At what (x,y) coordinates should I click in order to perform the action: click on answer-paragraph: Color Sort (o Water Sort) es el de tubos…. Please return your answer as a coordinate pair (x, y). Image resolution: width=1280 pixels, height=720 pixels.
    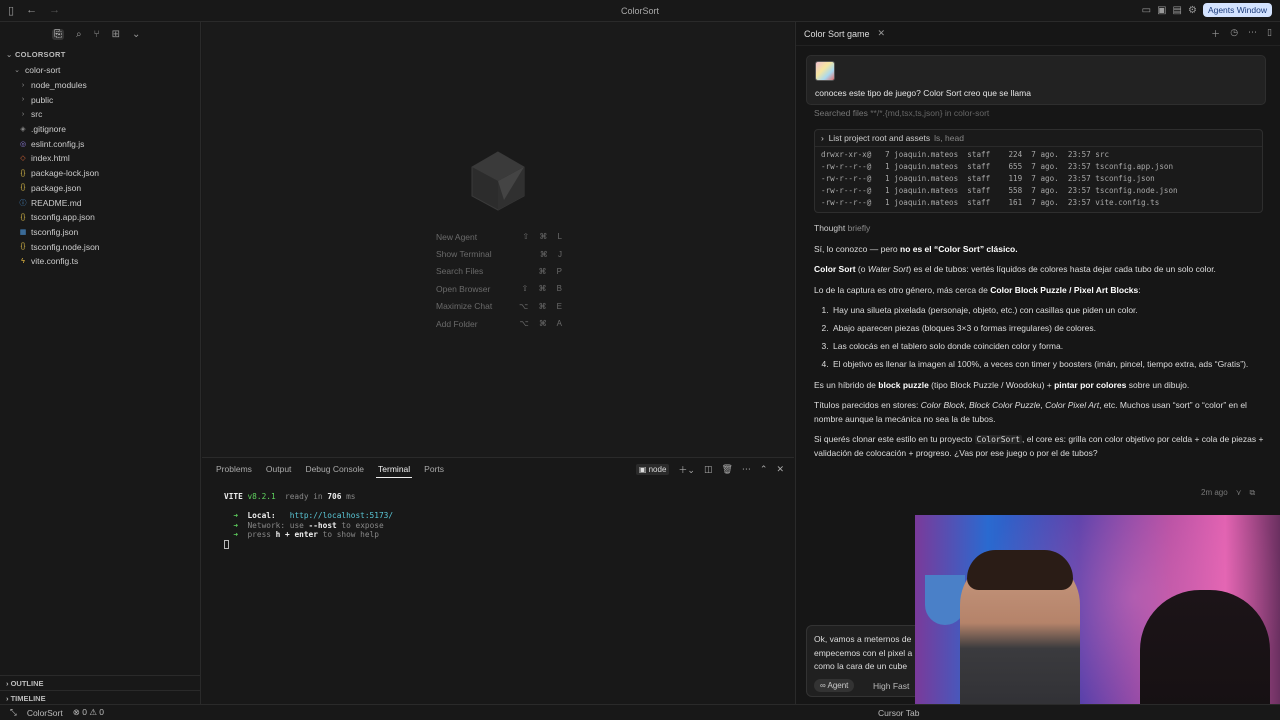
    Looking at the image, I should click on (1015, 269).